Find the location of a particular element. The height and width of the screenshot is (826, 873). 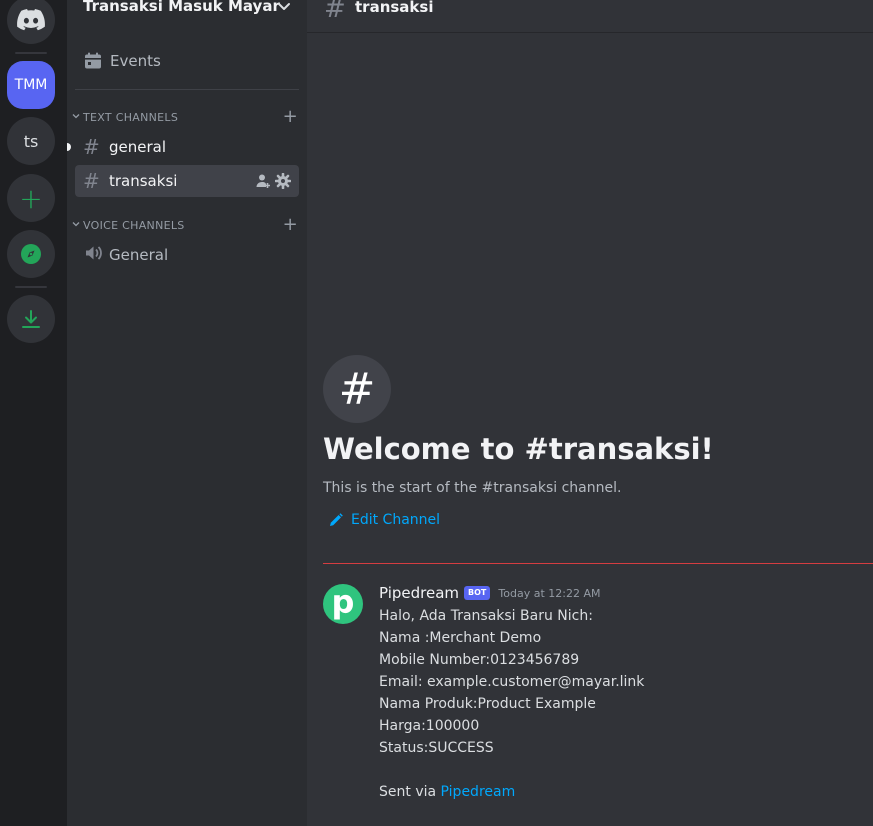

unread-indicator is located at coordinates (69, 147).